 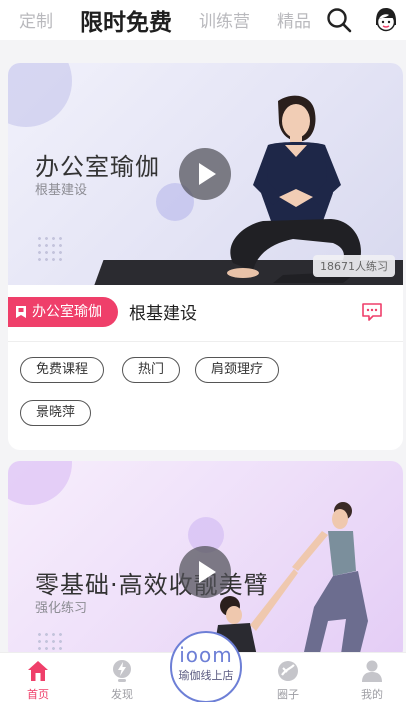 I want to click on nav-profile: 我的, so click(x=372, y=677).